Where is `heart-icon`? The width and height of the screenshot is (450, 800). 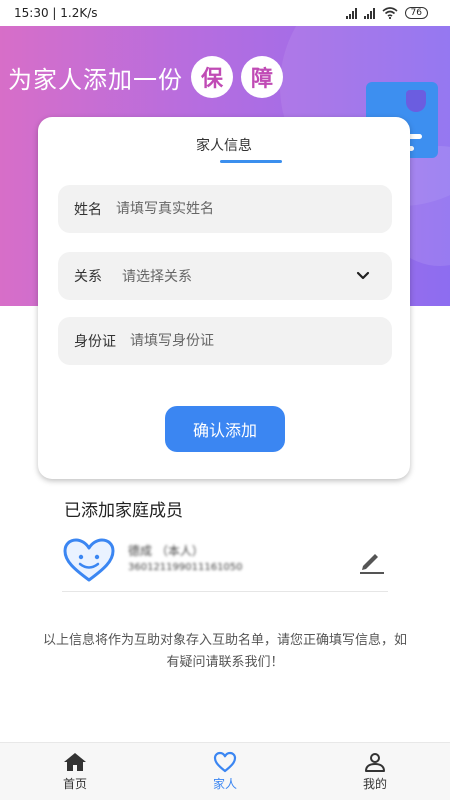
heart-icon is located at coordinates (225, 762).